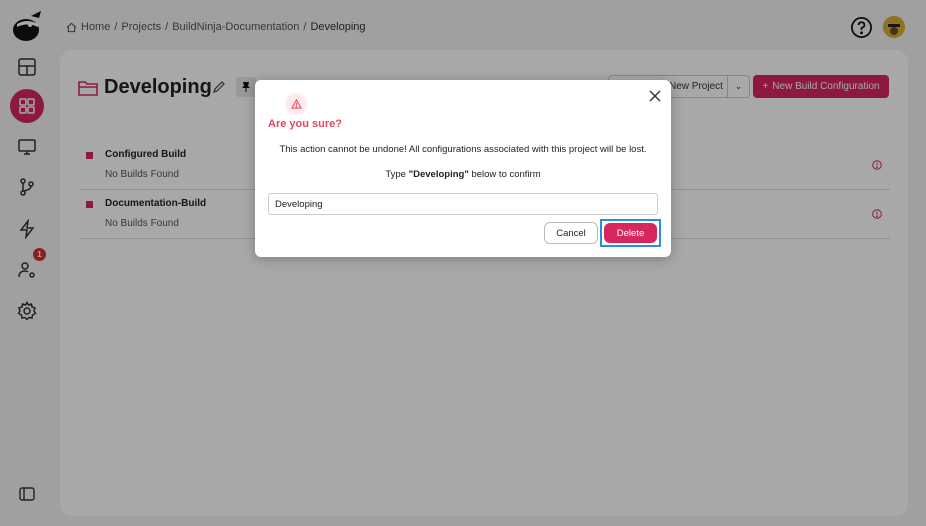 This screenshot has height=526, width=926. What do you see at coordinates (397, 174) in the screenshot?
I see `hint-prefix: Type` at bounding box center [397, 174].